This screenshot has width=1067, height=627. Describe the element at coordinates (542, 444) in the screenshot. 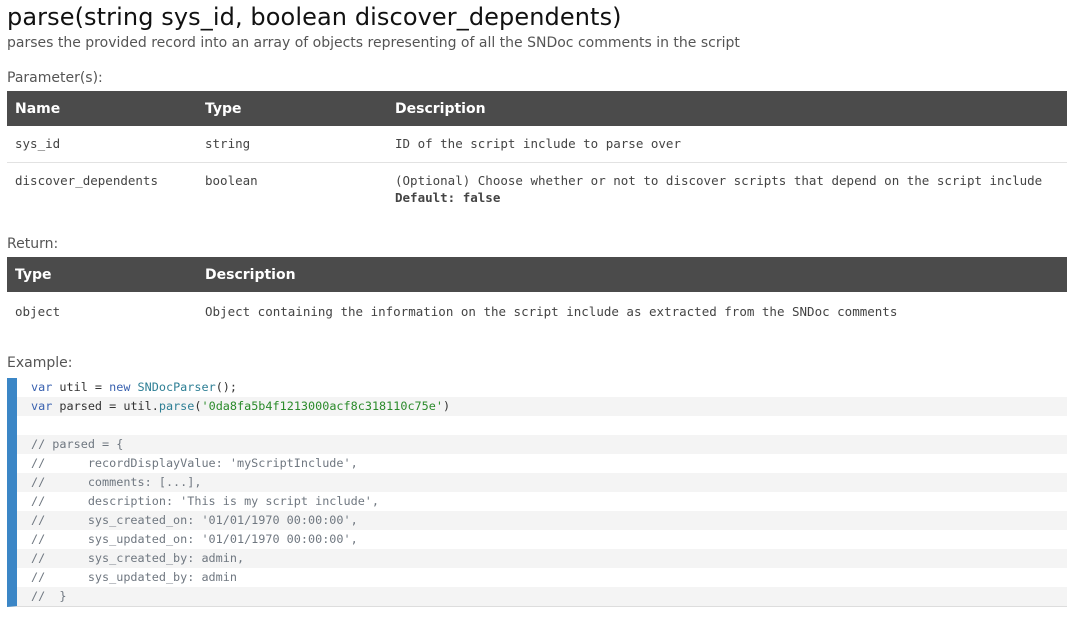

I see `code-comment: // parsed = {` at that location.